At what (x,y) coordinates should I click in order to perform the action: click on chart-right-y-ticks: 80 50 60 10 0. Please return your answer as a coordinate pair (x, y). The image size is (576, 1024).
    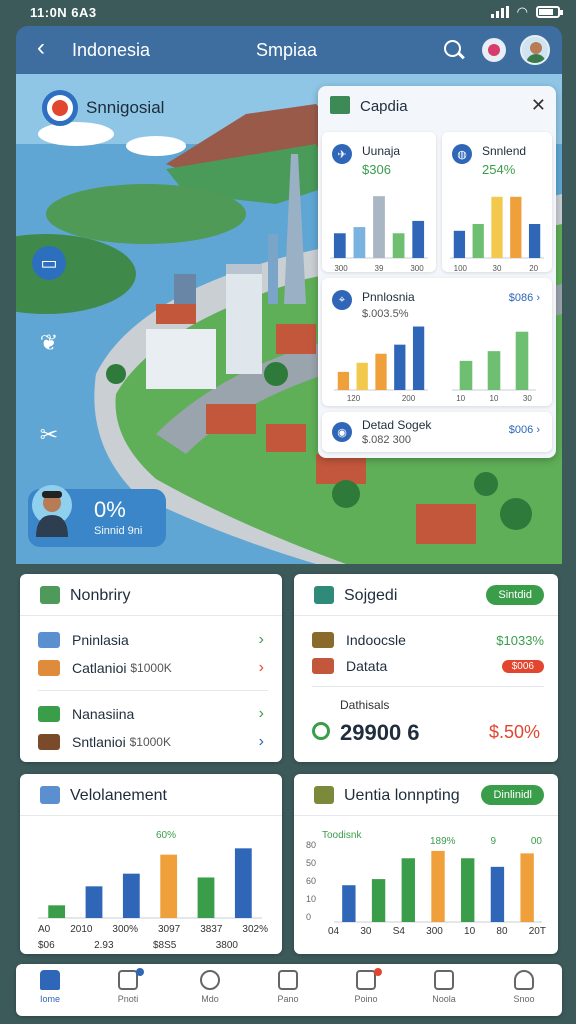
    Looking at the image, I should click on (311, 881).